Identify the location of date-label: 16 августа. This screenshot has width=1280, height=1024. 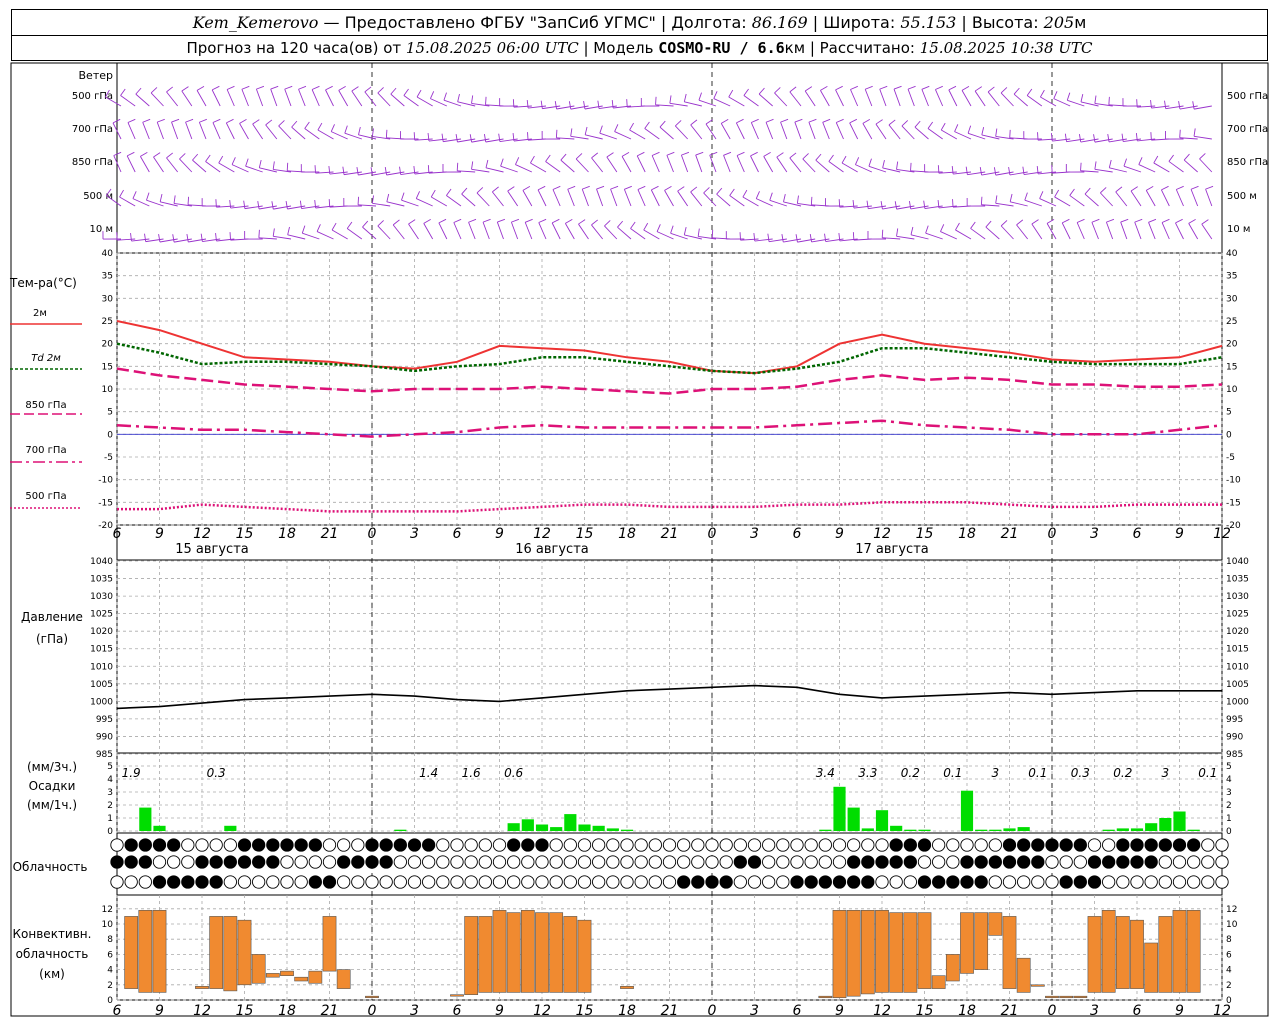
(552, 549).